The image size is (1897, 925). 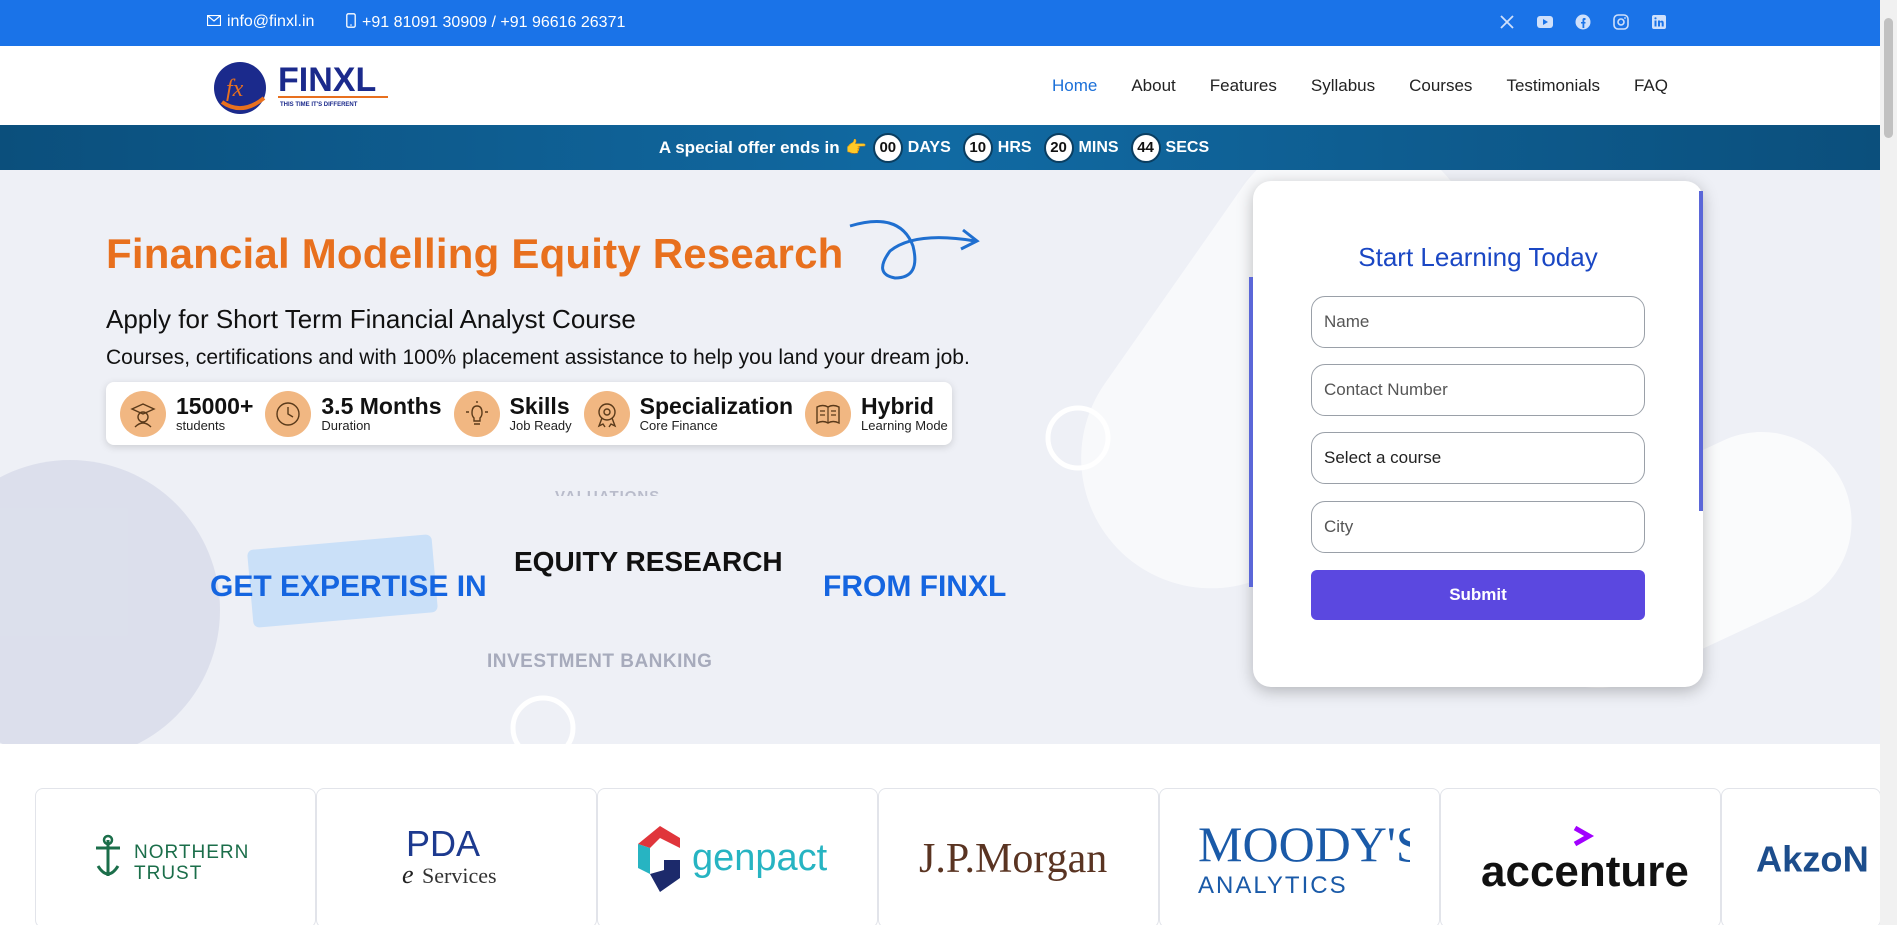 What do you see at coordinates (856, 147) in the screenshot?
I see `pointing-hand-icon: 👉` at bounding box center [856, 147].